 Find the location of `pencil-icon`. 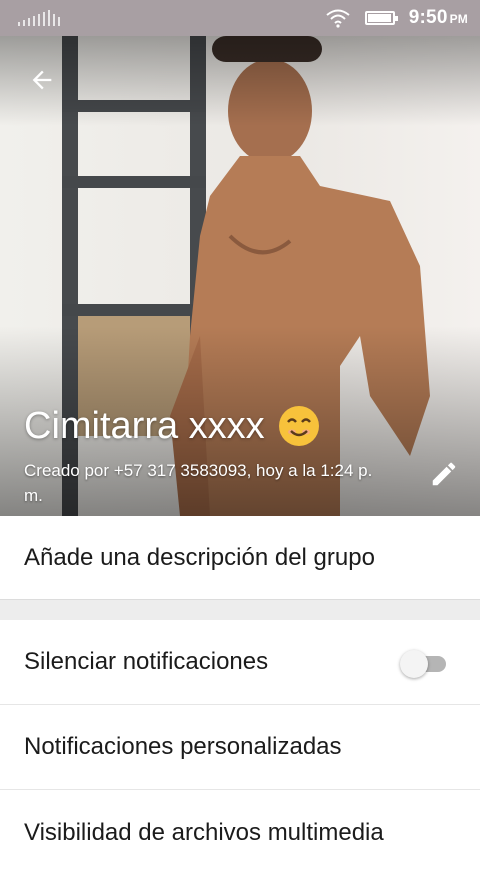

pencil-icon is located at coordinates (444, 474).